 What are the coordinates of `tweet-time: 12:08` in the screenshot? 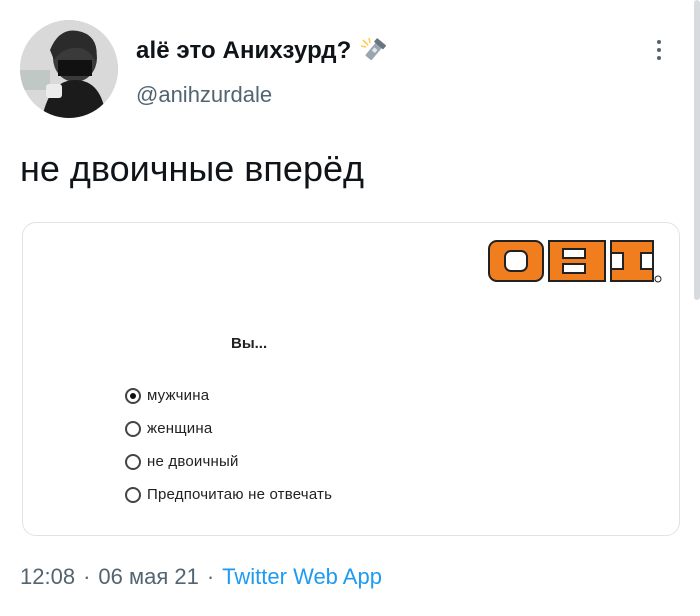 It's located at (47, 576).